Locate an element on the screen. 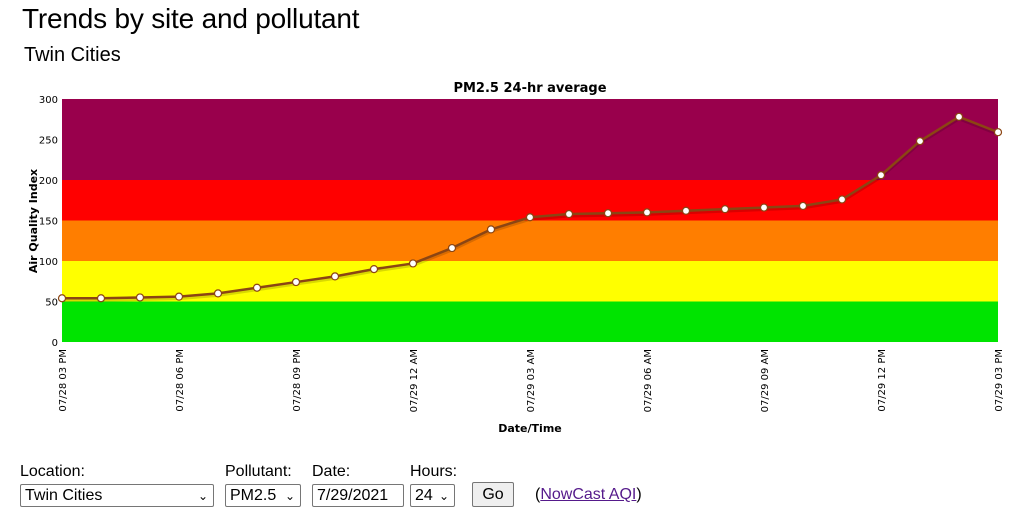  hours-control: Hours: is located at coordinates (433, 472).